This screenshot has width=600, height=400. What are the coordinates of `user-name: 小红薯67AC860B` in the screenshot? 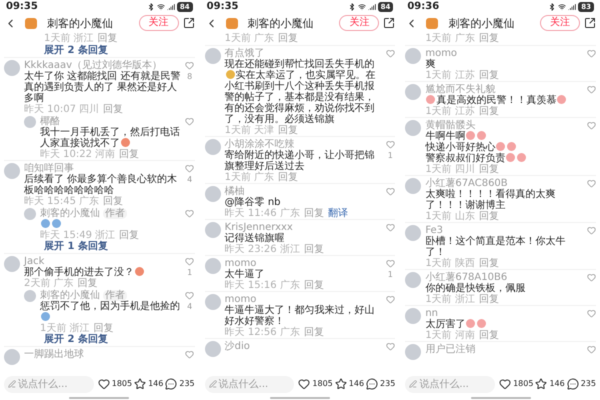 It's located at (466, 183).